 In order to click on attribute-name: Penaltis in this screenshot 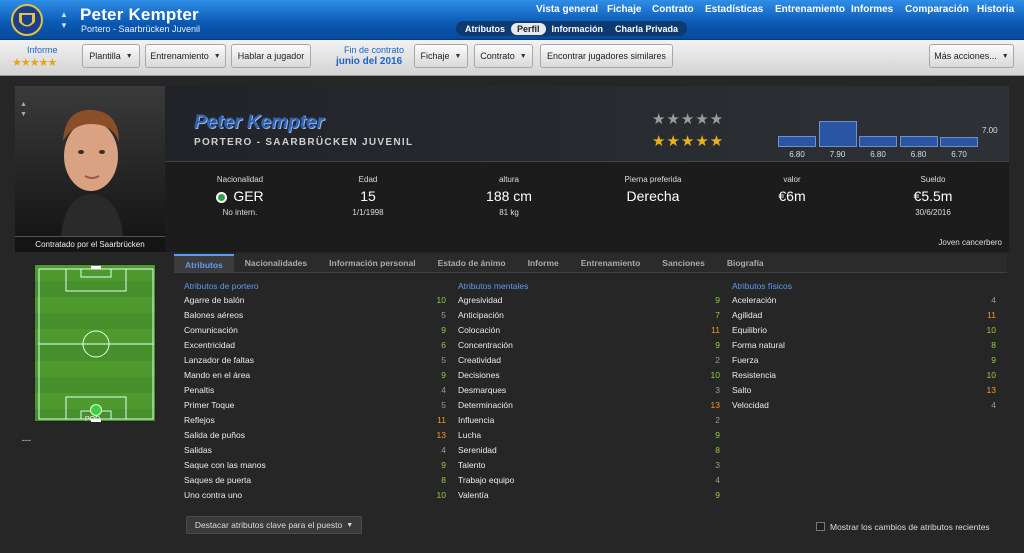, I will do `click(199, 389)`.